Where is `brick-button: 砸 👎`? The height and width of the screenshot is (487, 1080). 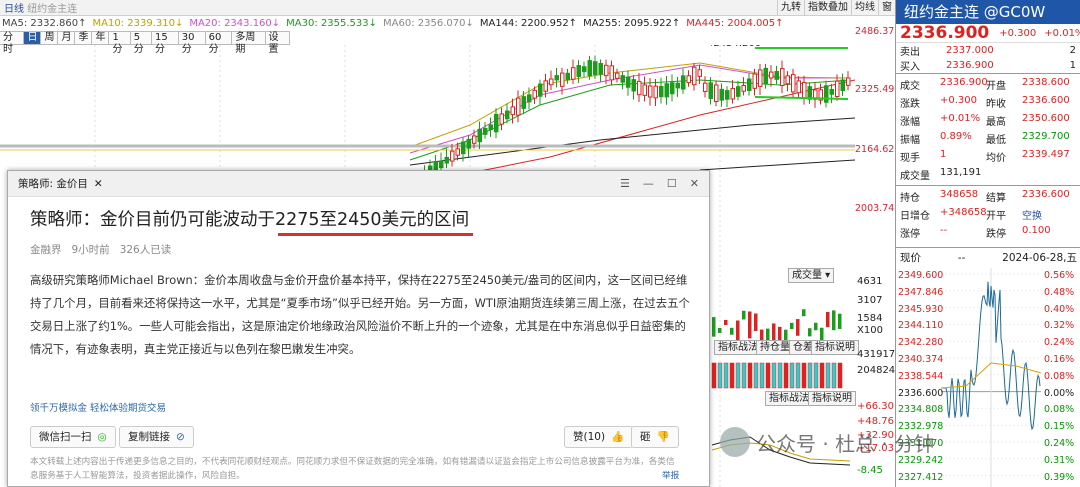 brick-button: 砸 👎 is located at coordinates (655, 437).